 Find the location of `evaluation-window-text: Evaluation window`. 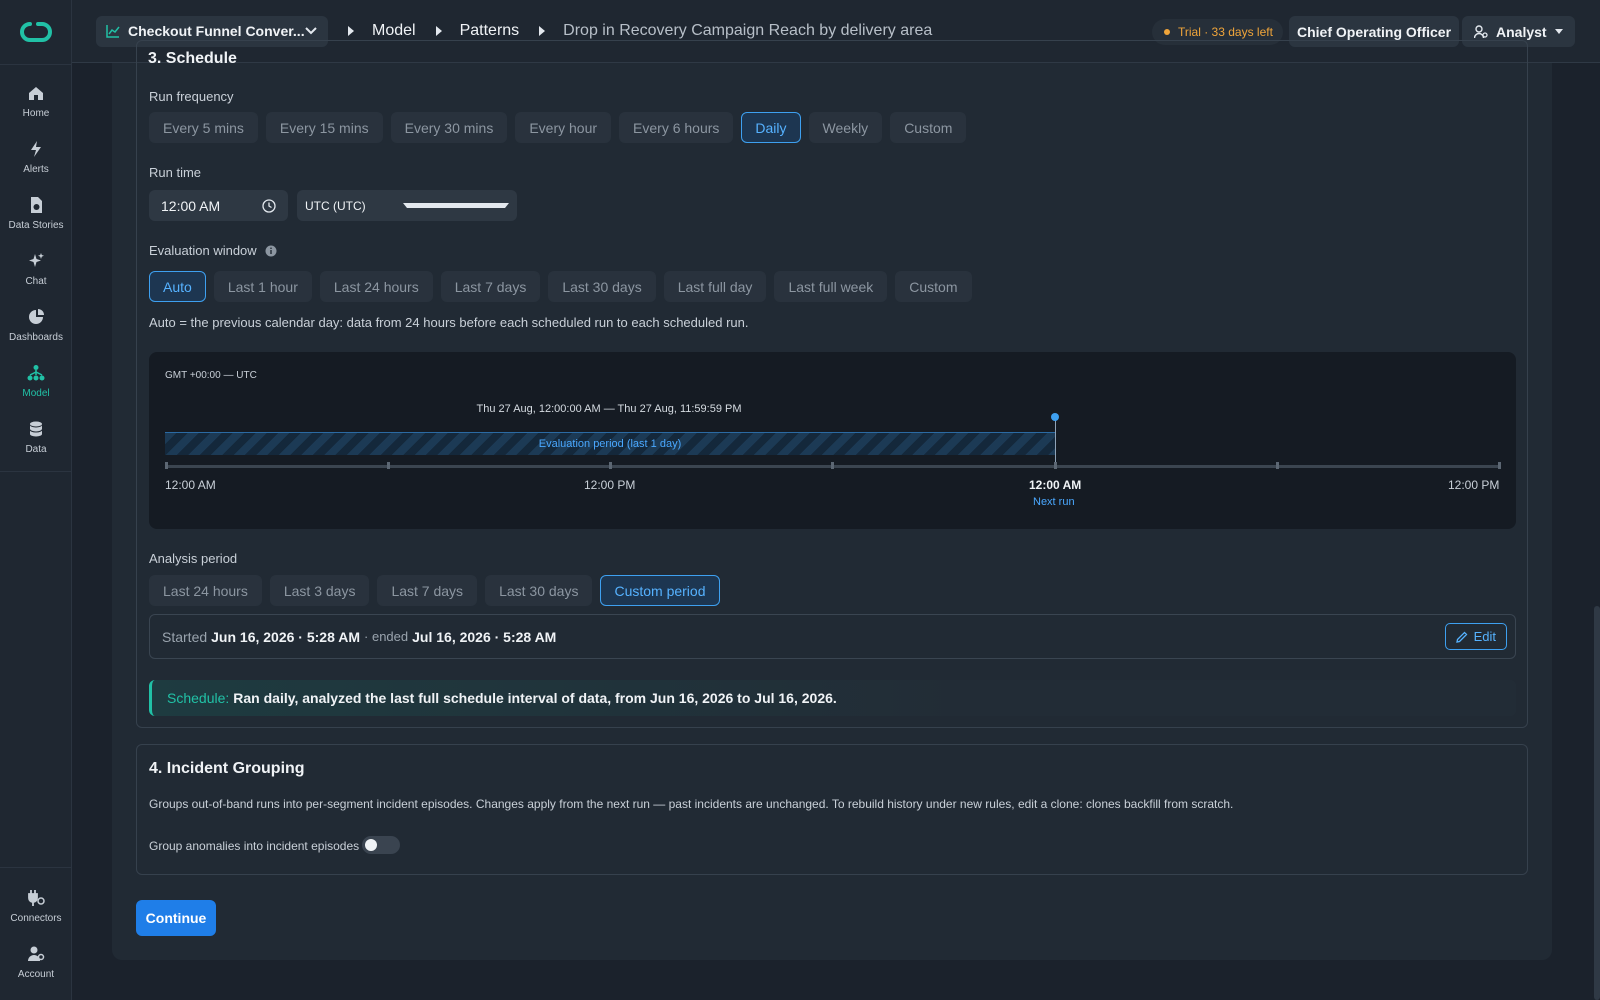

evaluation-window-text: Evaluation window is located at coordinates (203, 250).